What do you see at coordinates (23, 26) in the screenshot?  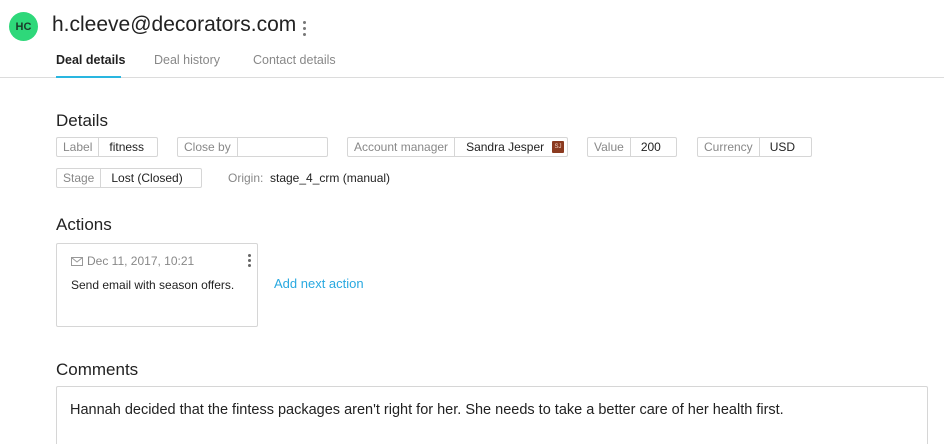 I see `avatar: HC` at bounding box center [23, 26].